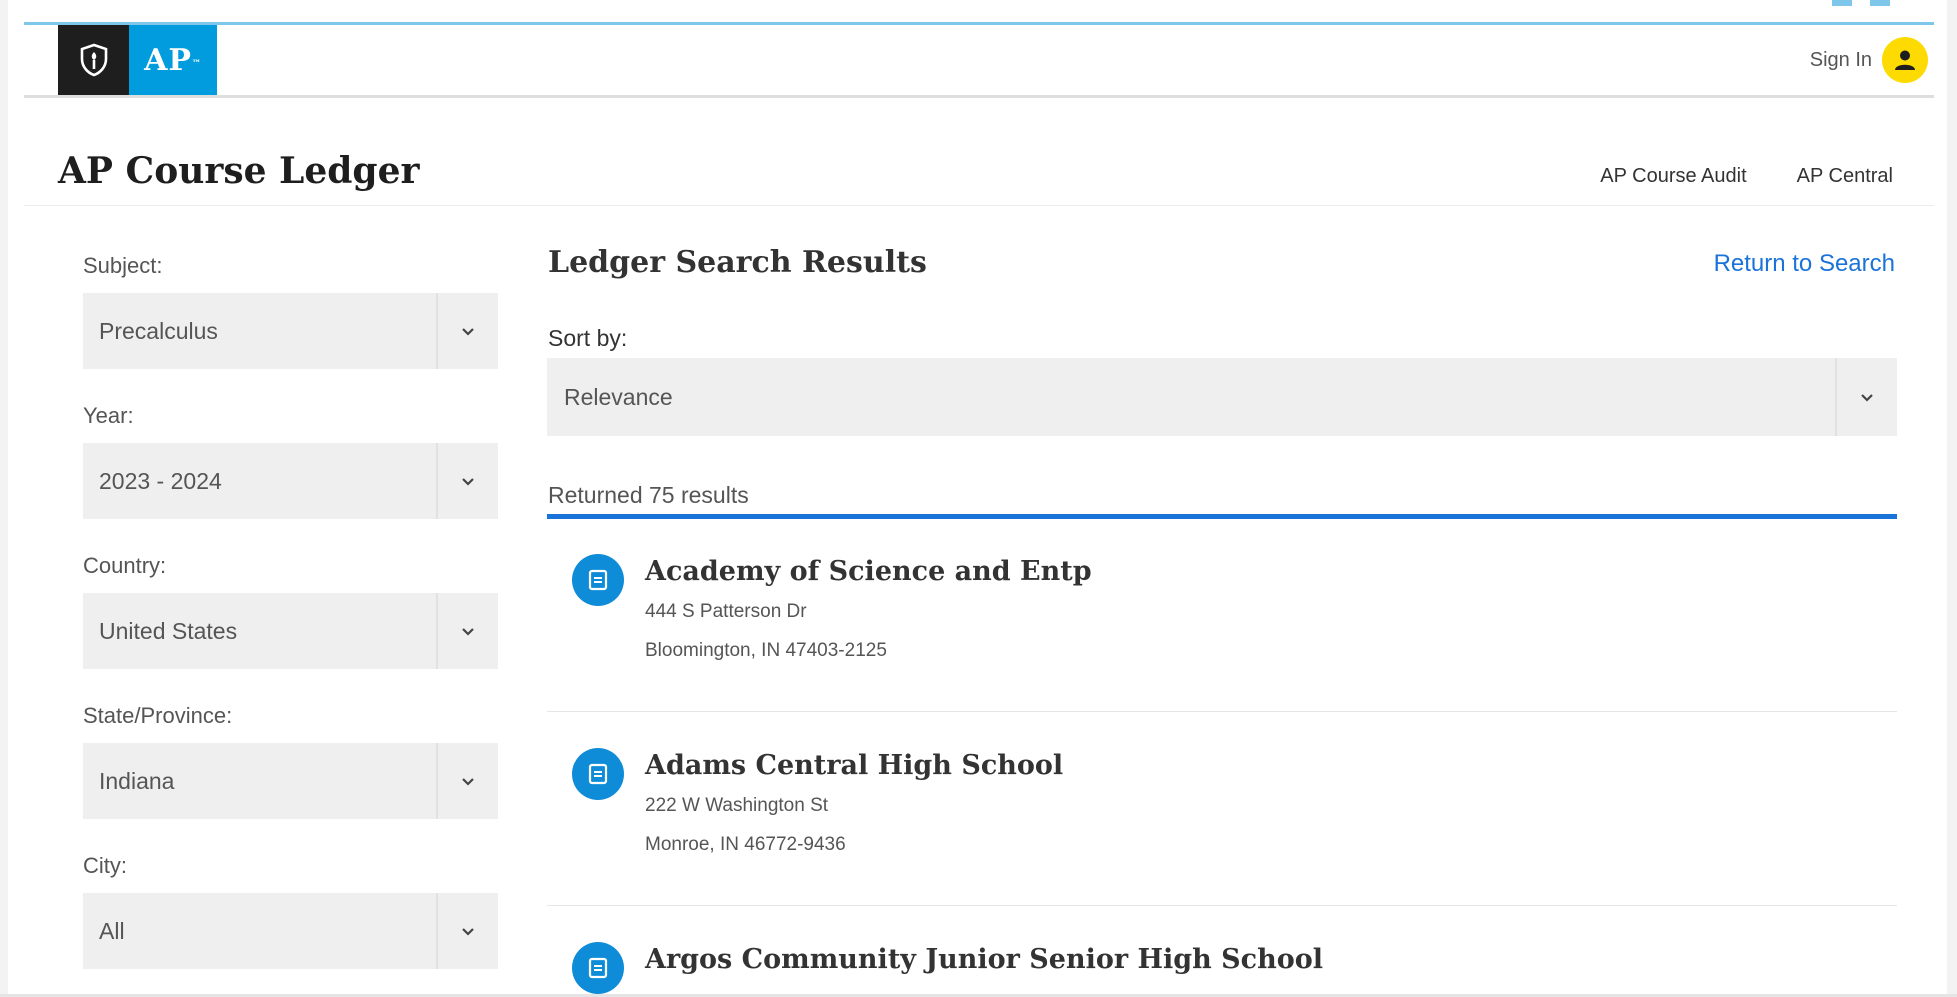 The width and height of the screenshot is (1957, 997). What do you see at coordinates (112, 930) in the screenshot?
I see `city-value: All` at bounding box center [112, 930].